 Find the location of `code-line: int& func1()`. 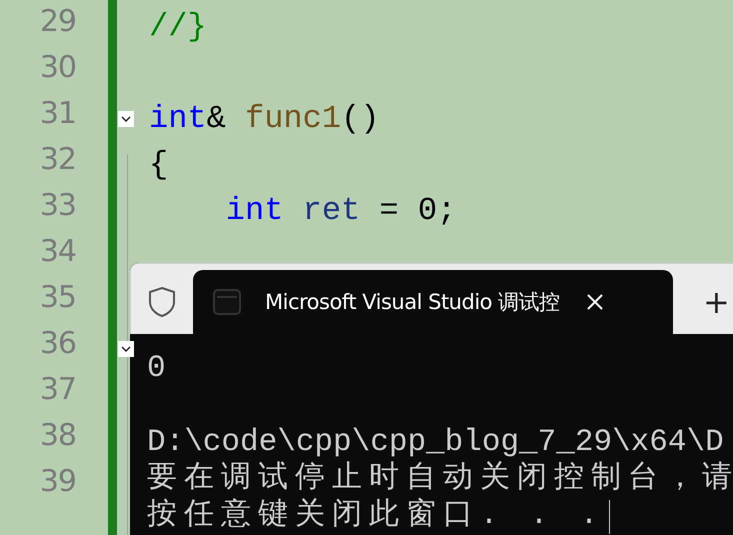

code-line: int& func1() is located at coordinates (264, 119).